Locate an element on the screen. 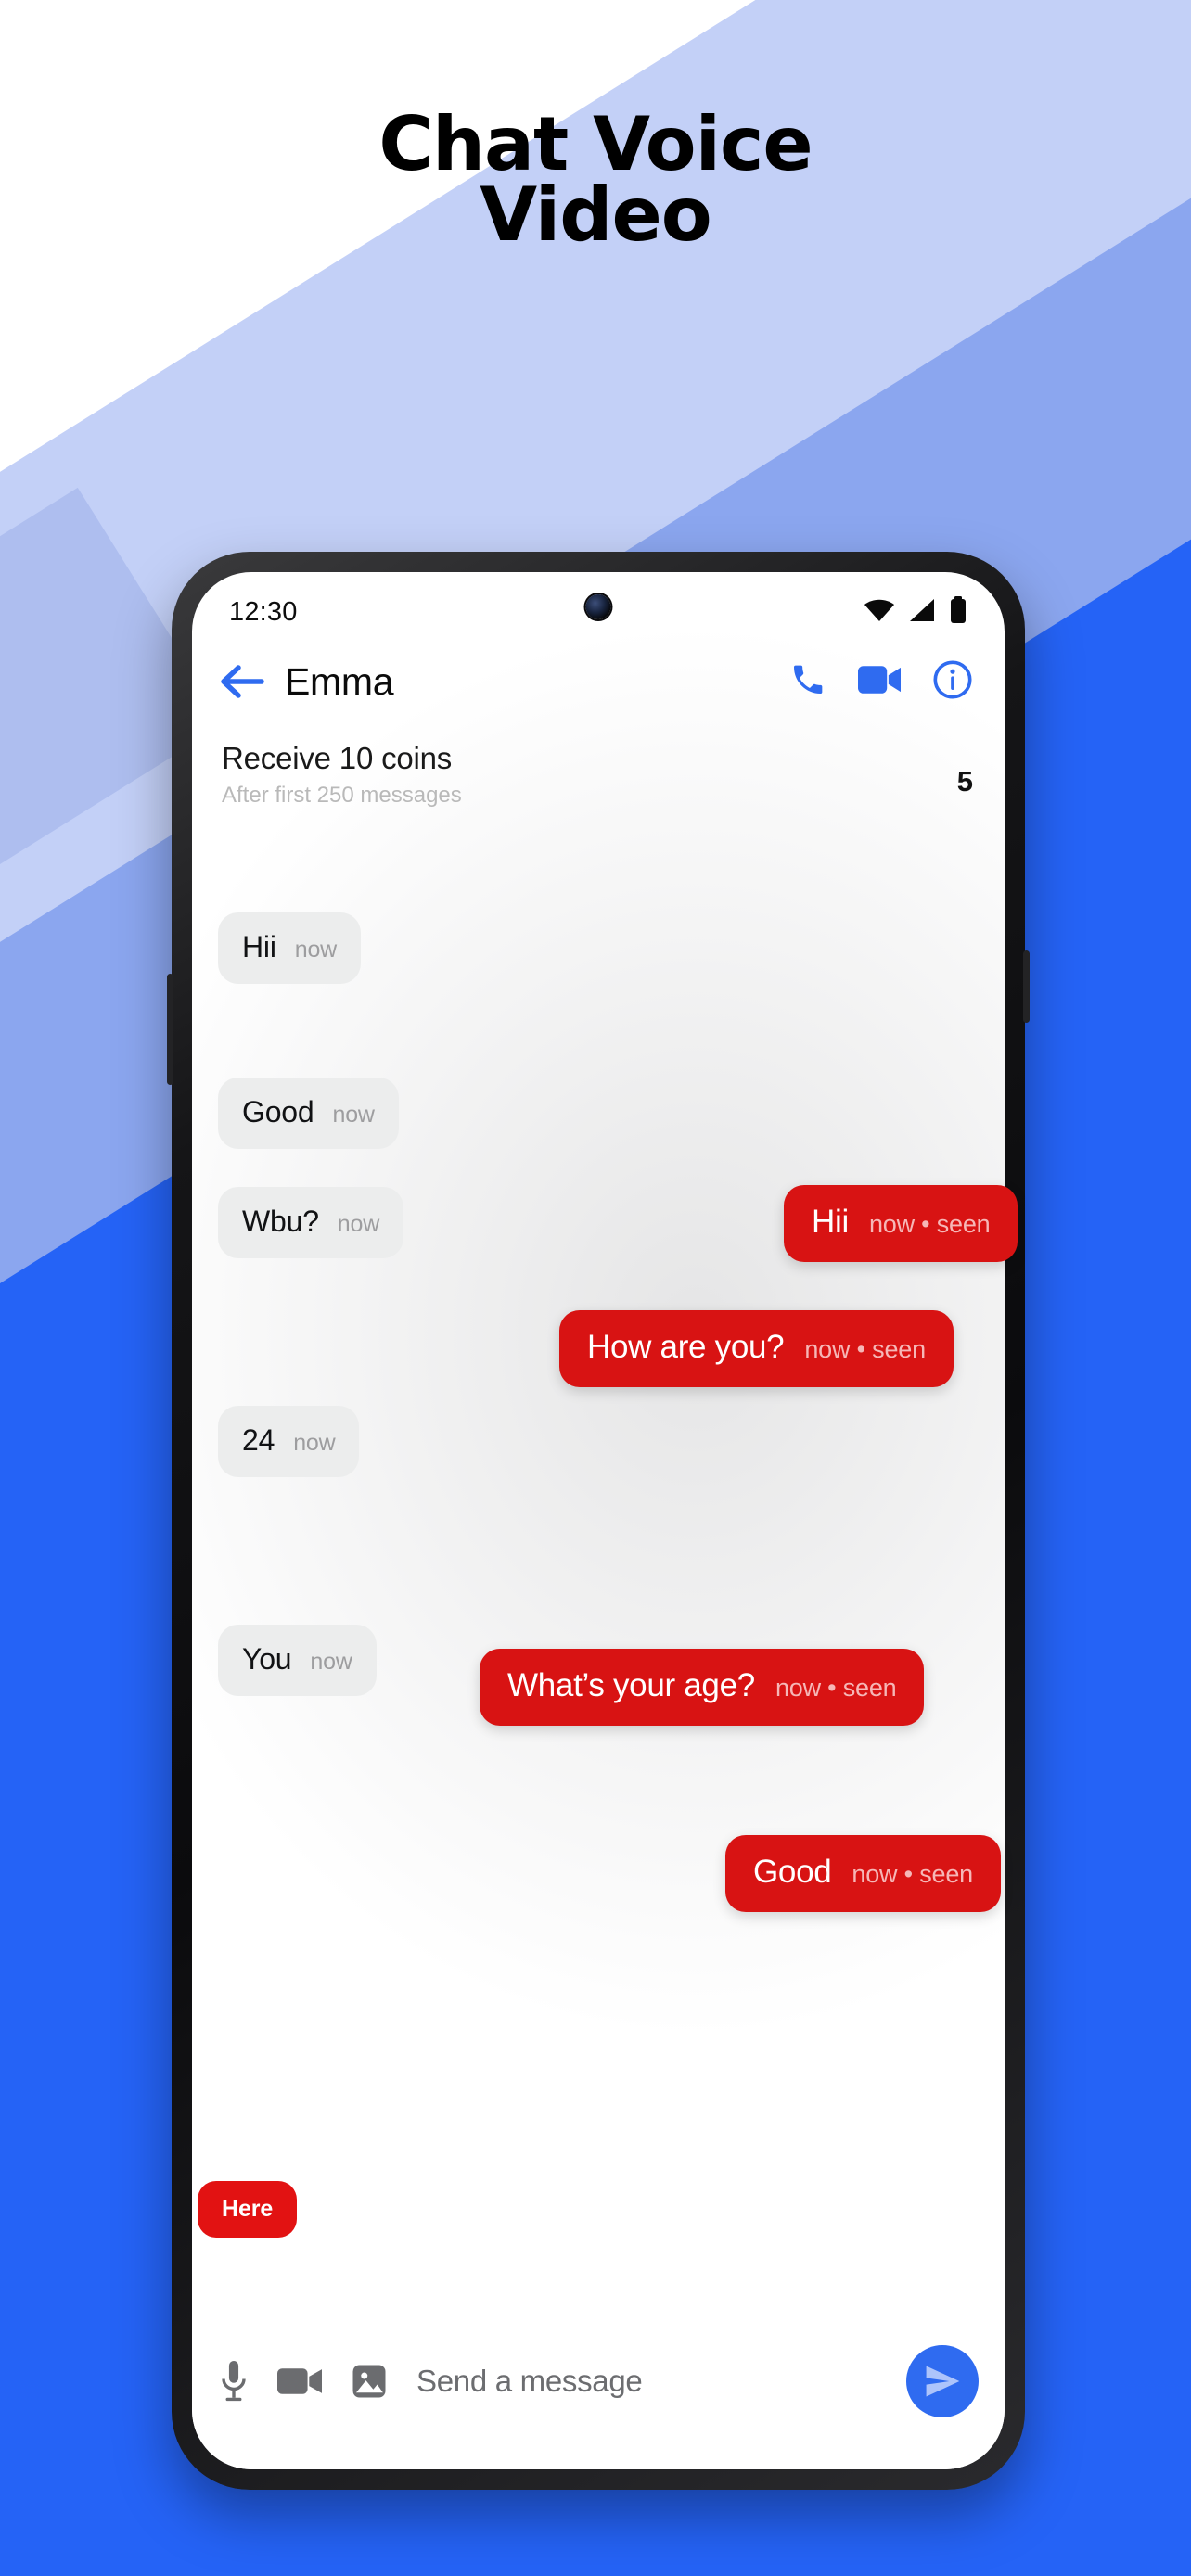  message-bubble-incoming: You now is located at coordinates (297, 1660).